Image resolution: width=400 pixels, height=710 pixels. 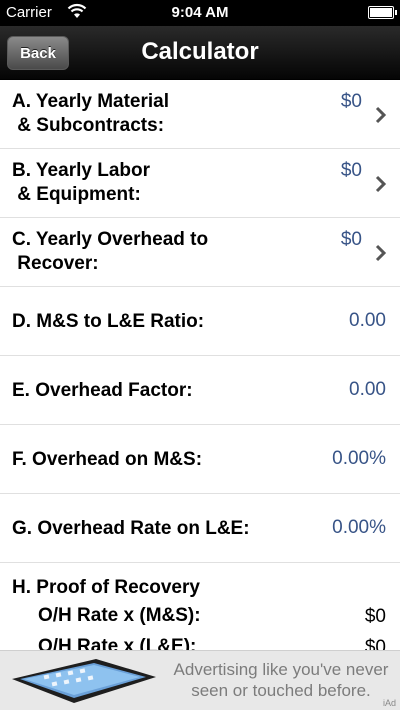 What do you see at coordinates (91, 113) in the screenshot?
I see `row-label: A. Yearly Material & Subcontracts:` at bounding box center [91, 113].